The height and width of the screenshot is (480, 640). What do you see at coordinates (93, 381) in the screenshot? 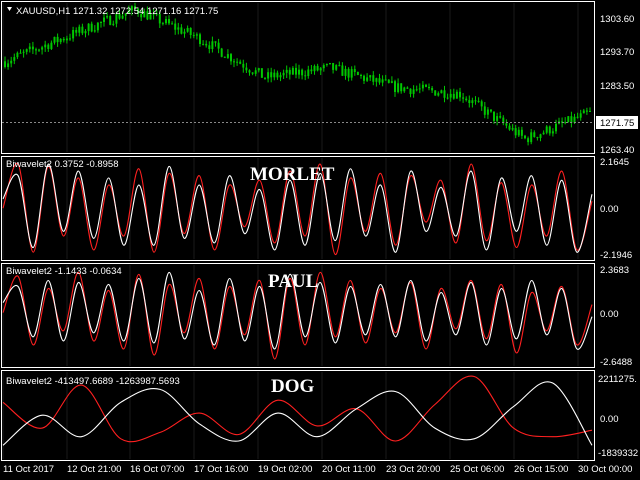
I see `dog-indicator-label: Biwavelet2 -413497.6689 -1263987.5693` at bounding box center [93, 381].